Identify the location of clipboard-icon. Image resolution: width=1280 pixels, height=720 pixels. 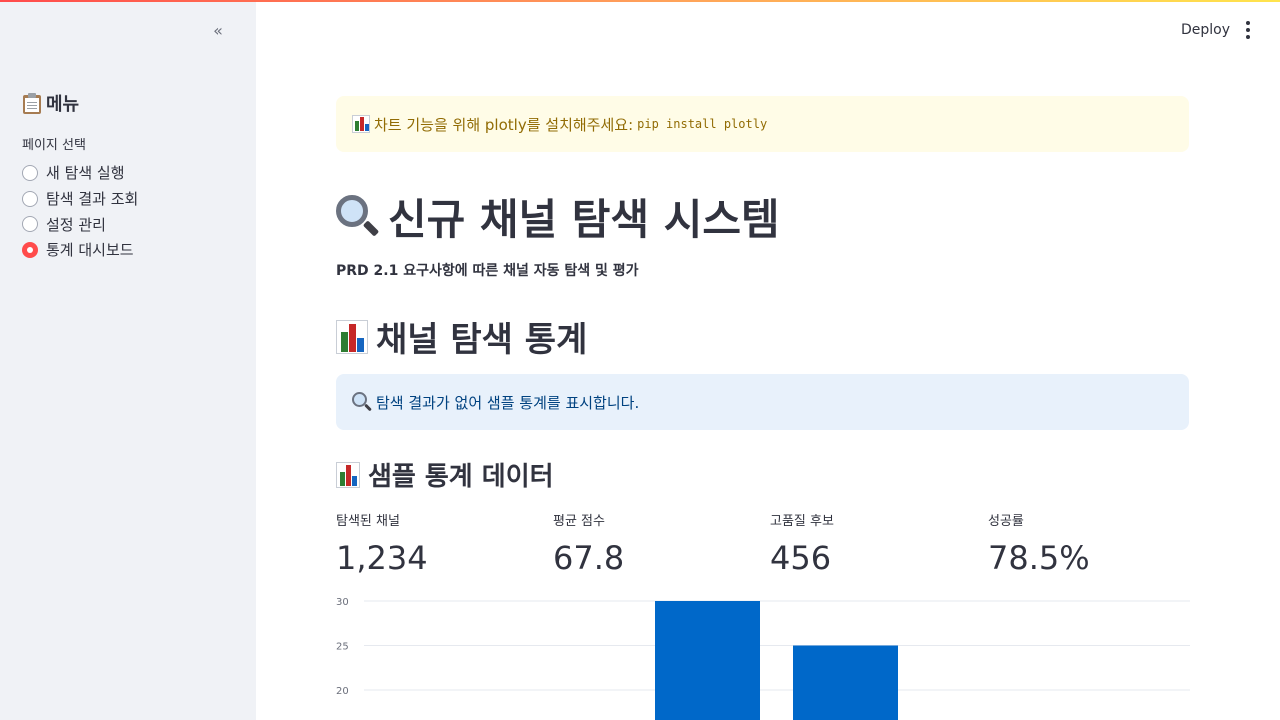
(32, 103).